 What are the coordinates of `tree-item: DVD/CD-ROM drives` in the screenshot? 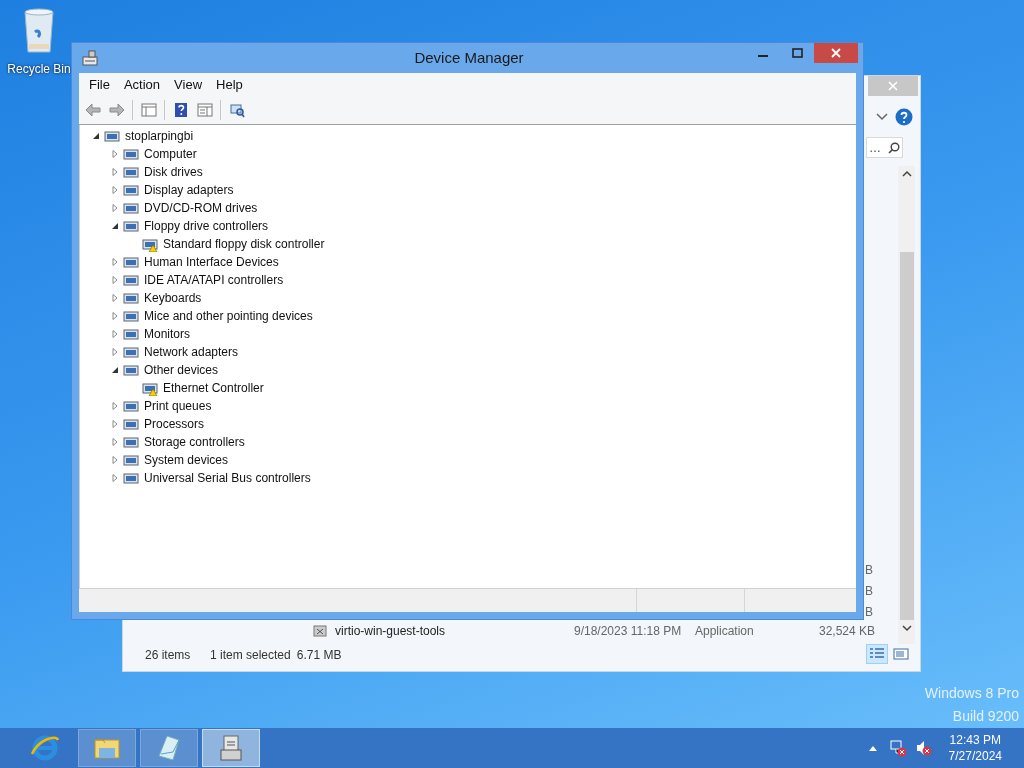 It's located at (201, 208).